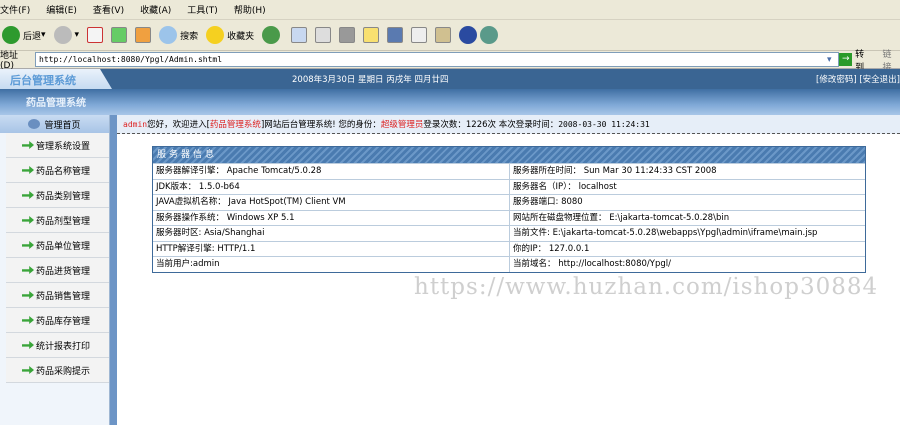 The width and height of the screenshot is (900, 425). What do you see at coordinates (687, 264) in the screenshot?
I see `table-cell: 当前域名： http://localhost:8080/Ypgl/` at bounding box center [687, 264].